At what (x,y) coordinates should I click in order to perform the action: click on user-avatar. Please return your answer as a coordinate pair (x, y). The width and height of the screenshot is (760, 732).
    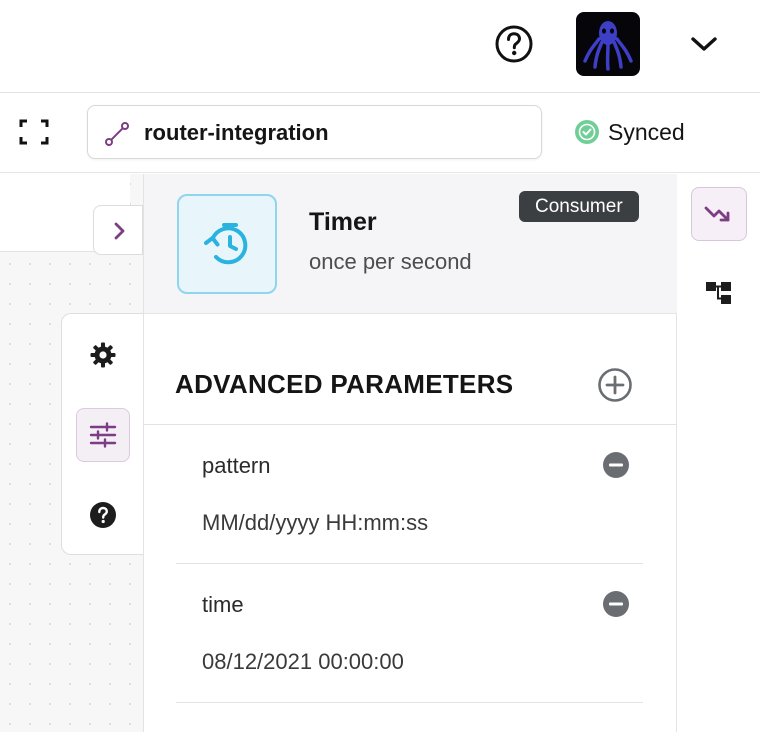
    Looking at the image, I should click on (608, 44).